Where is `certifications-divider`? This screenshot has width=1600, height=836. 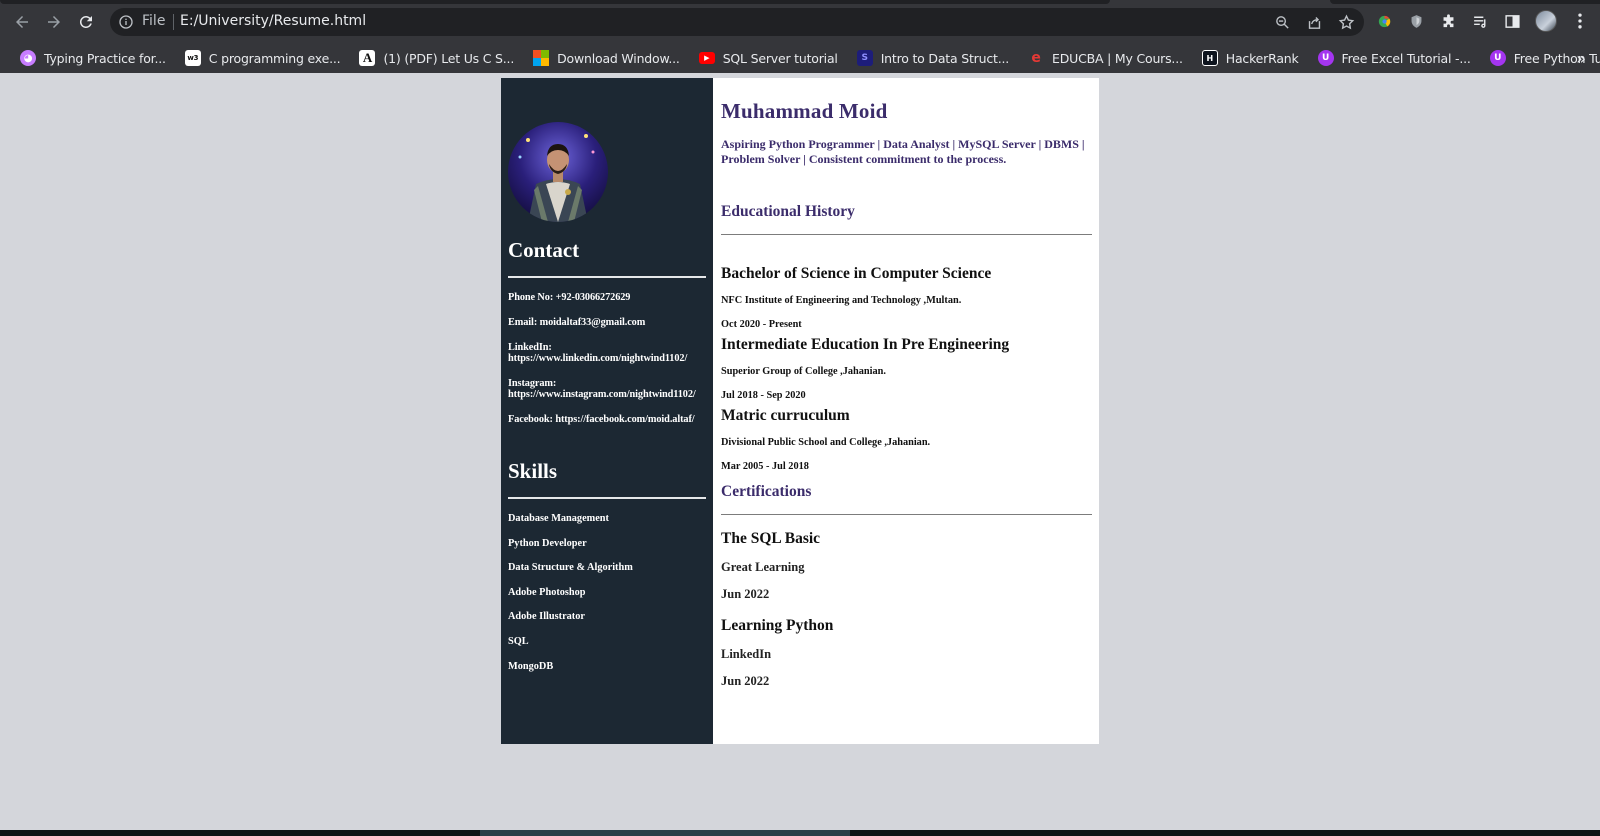
certifications-divider is located at coordinates (906, 514).